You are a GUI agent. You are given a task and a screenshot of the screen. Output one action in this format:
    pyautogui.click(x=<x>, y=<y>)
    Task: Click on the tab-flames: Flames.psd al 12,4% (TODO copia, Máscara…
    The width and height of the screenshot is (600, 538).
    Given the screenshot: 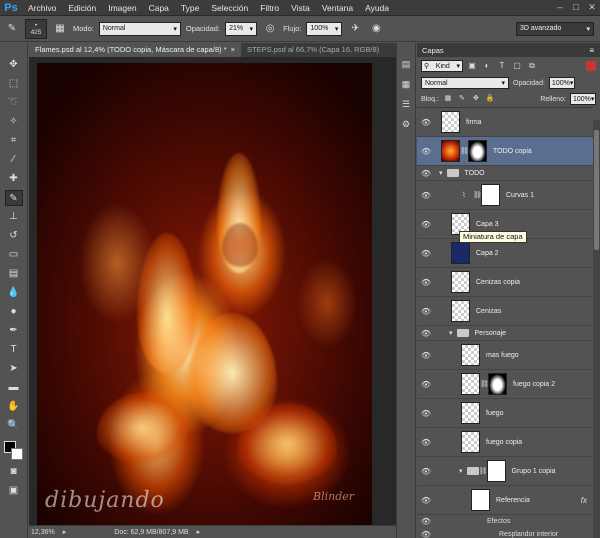 What is the action you would take?
    pyautogui.click(x=135, y=50)
    